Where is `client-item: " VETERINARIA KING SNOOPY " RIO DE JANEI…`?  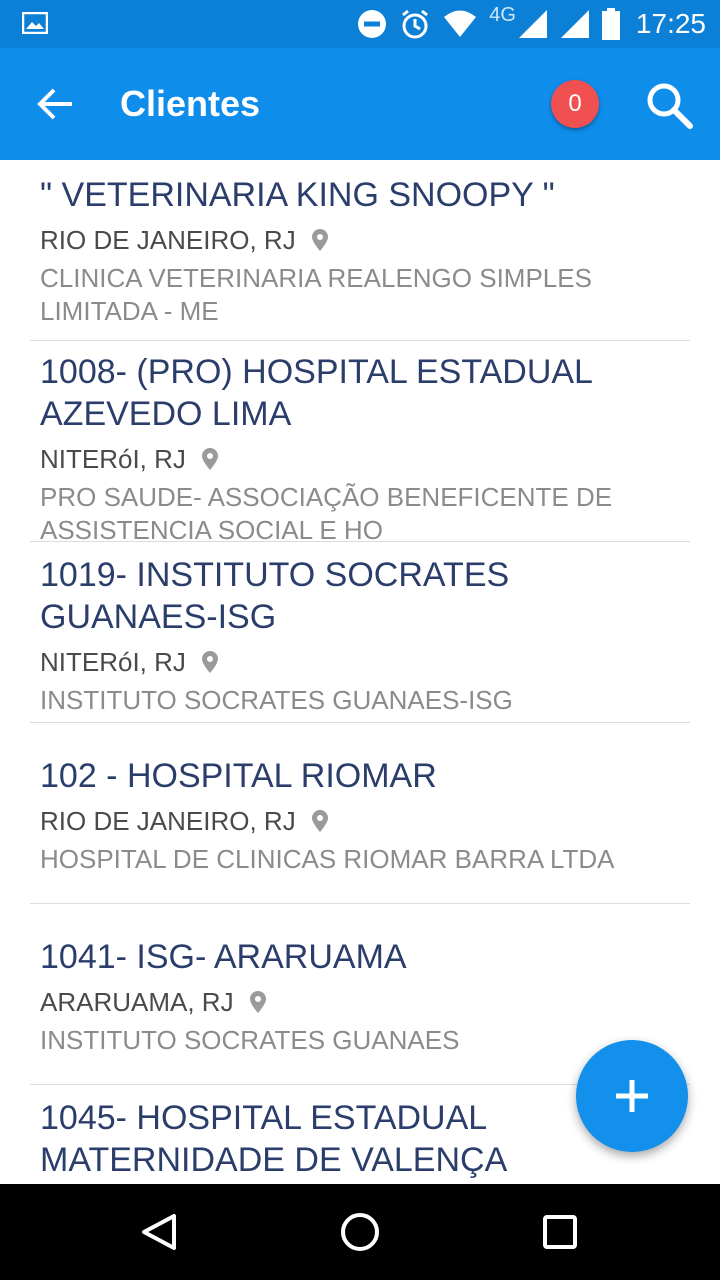
client-item: " VETERINARIA KING SNOOPY " RIO DE JANEI… is located at coordinates (360, 250).